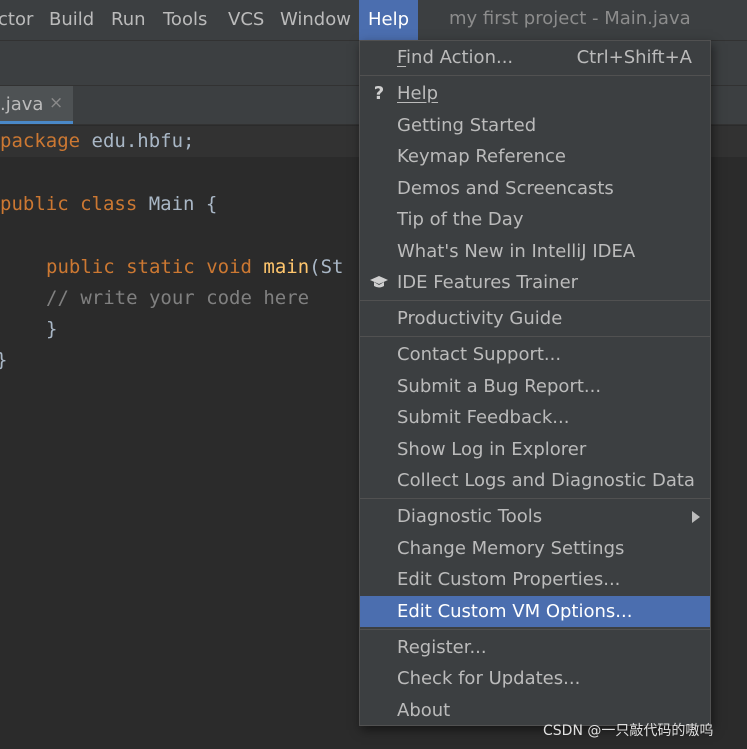  What do you see at coordinates (315, 20) in the screenshot?
I see `menu-window: Window` at bounding box center [315, 20].